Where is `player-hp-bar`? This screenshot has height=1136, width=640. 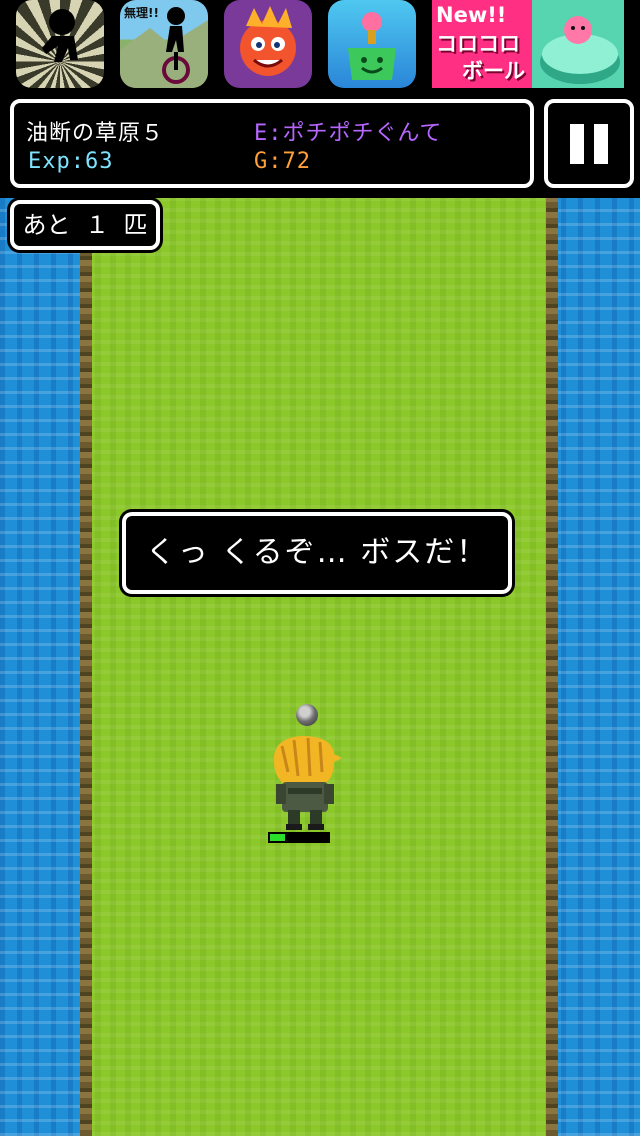 player-hp-bar is located at coordinates (299, 837).